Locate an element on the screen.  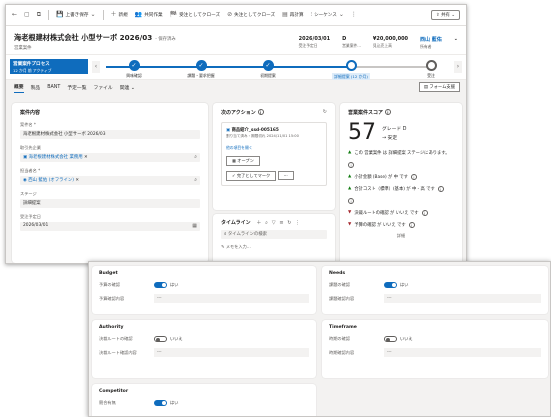
competitor-toggle is located at coordinates (160, 403).